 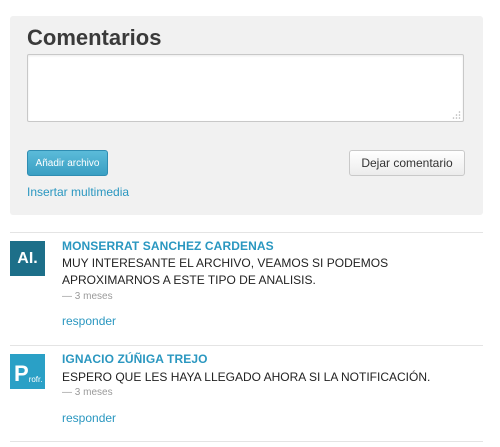 What do you see at coordinates (168, 246) in the screenshot?
I see `comment-author: MONSERRAT SANCHEZ CARDENAS` at bounding box center [168, 246].